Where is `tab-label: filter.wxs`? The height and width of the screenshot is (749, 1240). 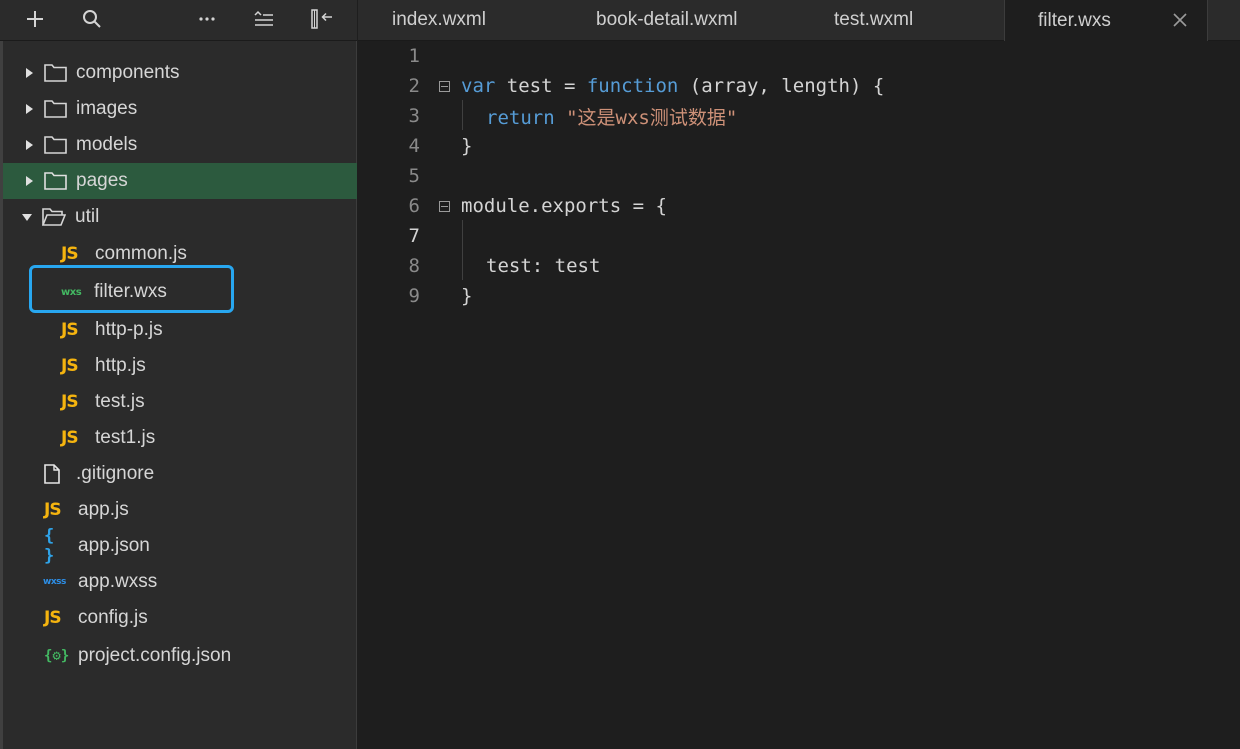
tab-label: filter.wxs is located at coordinates (1074, 20).